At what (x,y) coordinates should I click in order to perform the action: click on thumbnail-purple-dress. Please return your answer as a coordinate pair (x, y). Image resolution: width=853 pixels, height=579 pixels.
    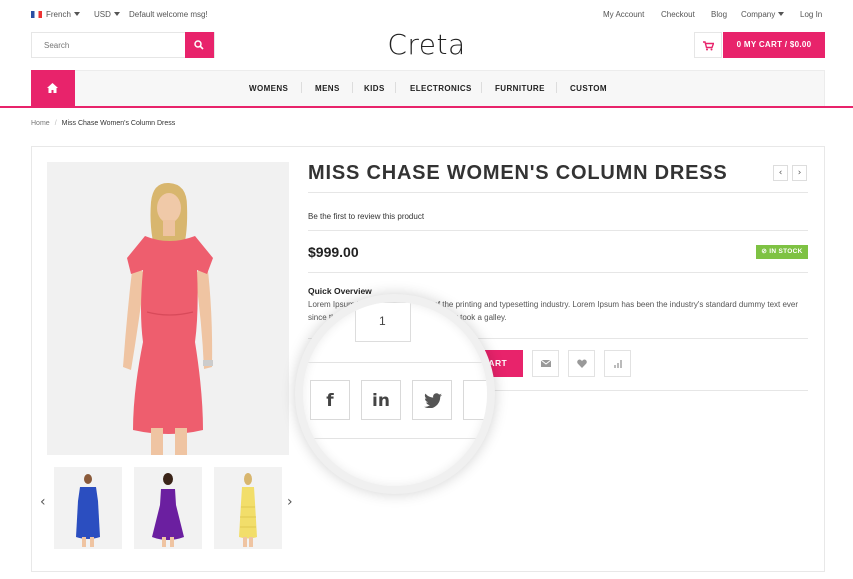
    Looking at the image, I should click on (168, 508).